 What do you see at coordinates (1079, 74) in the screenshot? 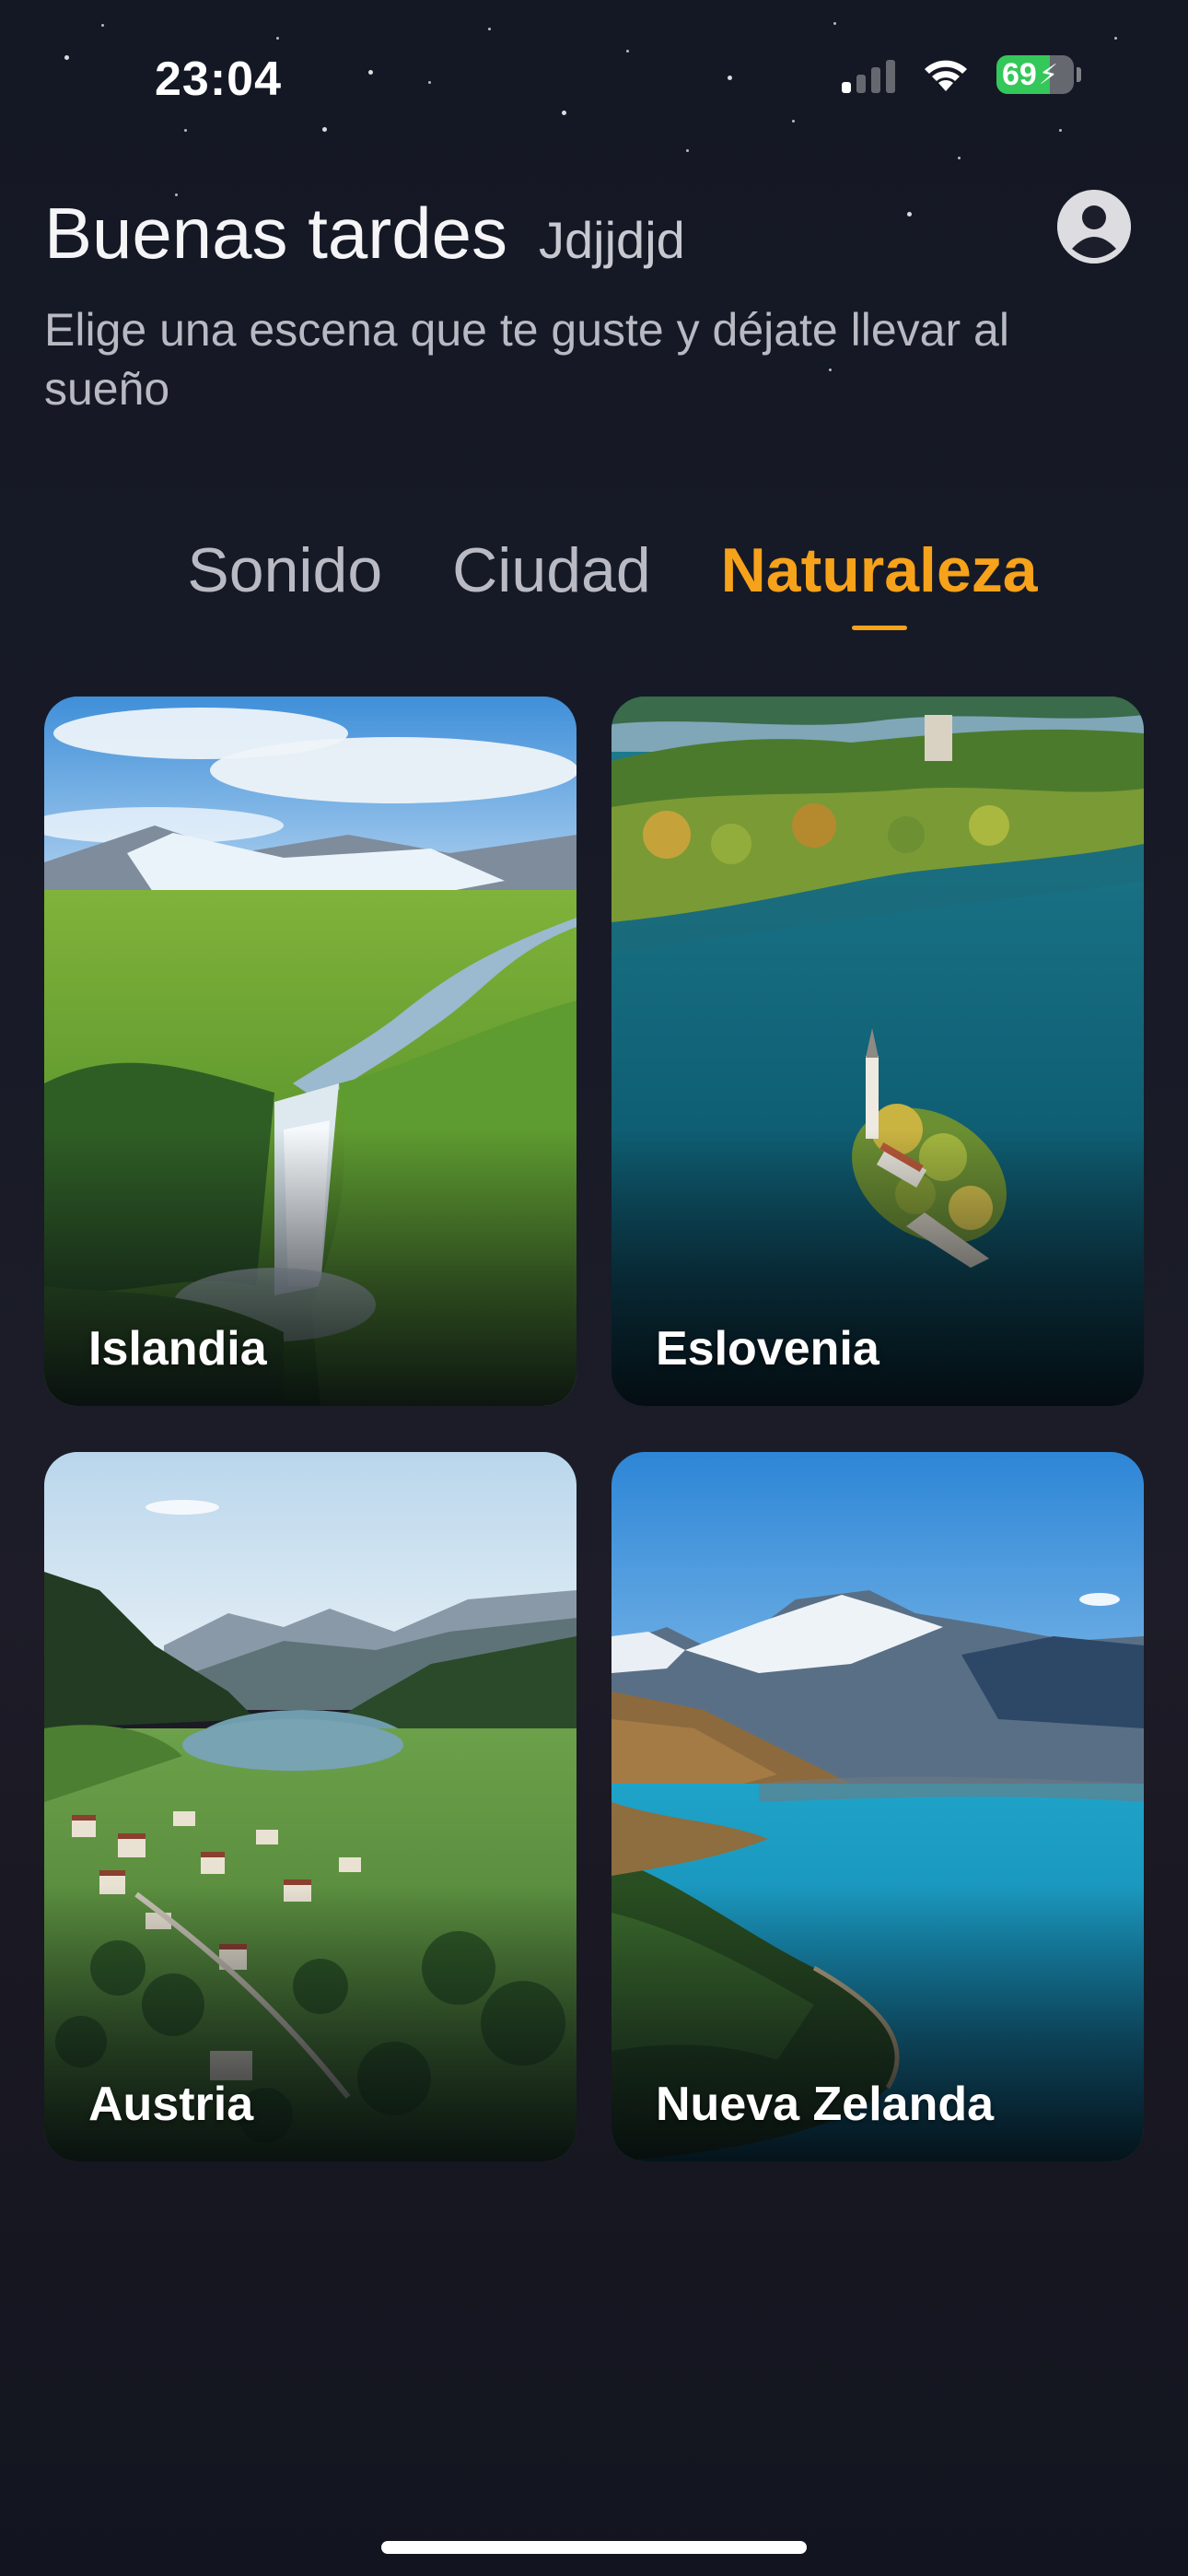
I see `battery-cap` at bounding box center [1079, 74].